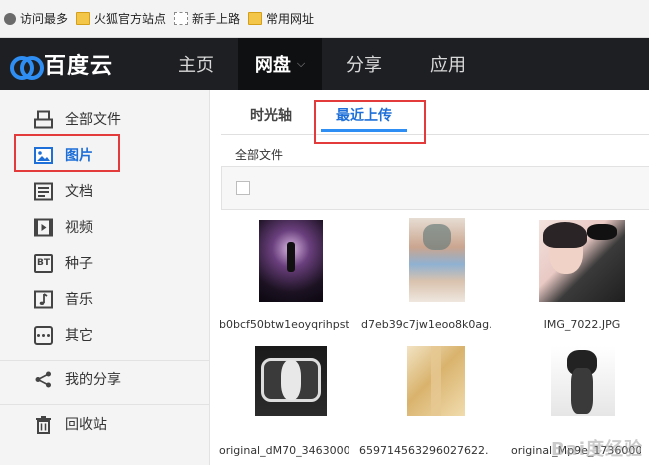  Describe the element at coordinates (86, 425) in the screenshot. I see `sidebar-item-label: 回收站` at that location.